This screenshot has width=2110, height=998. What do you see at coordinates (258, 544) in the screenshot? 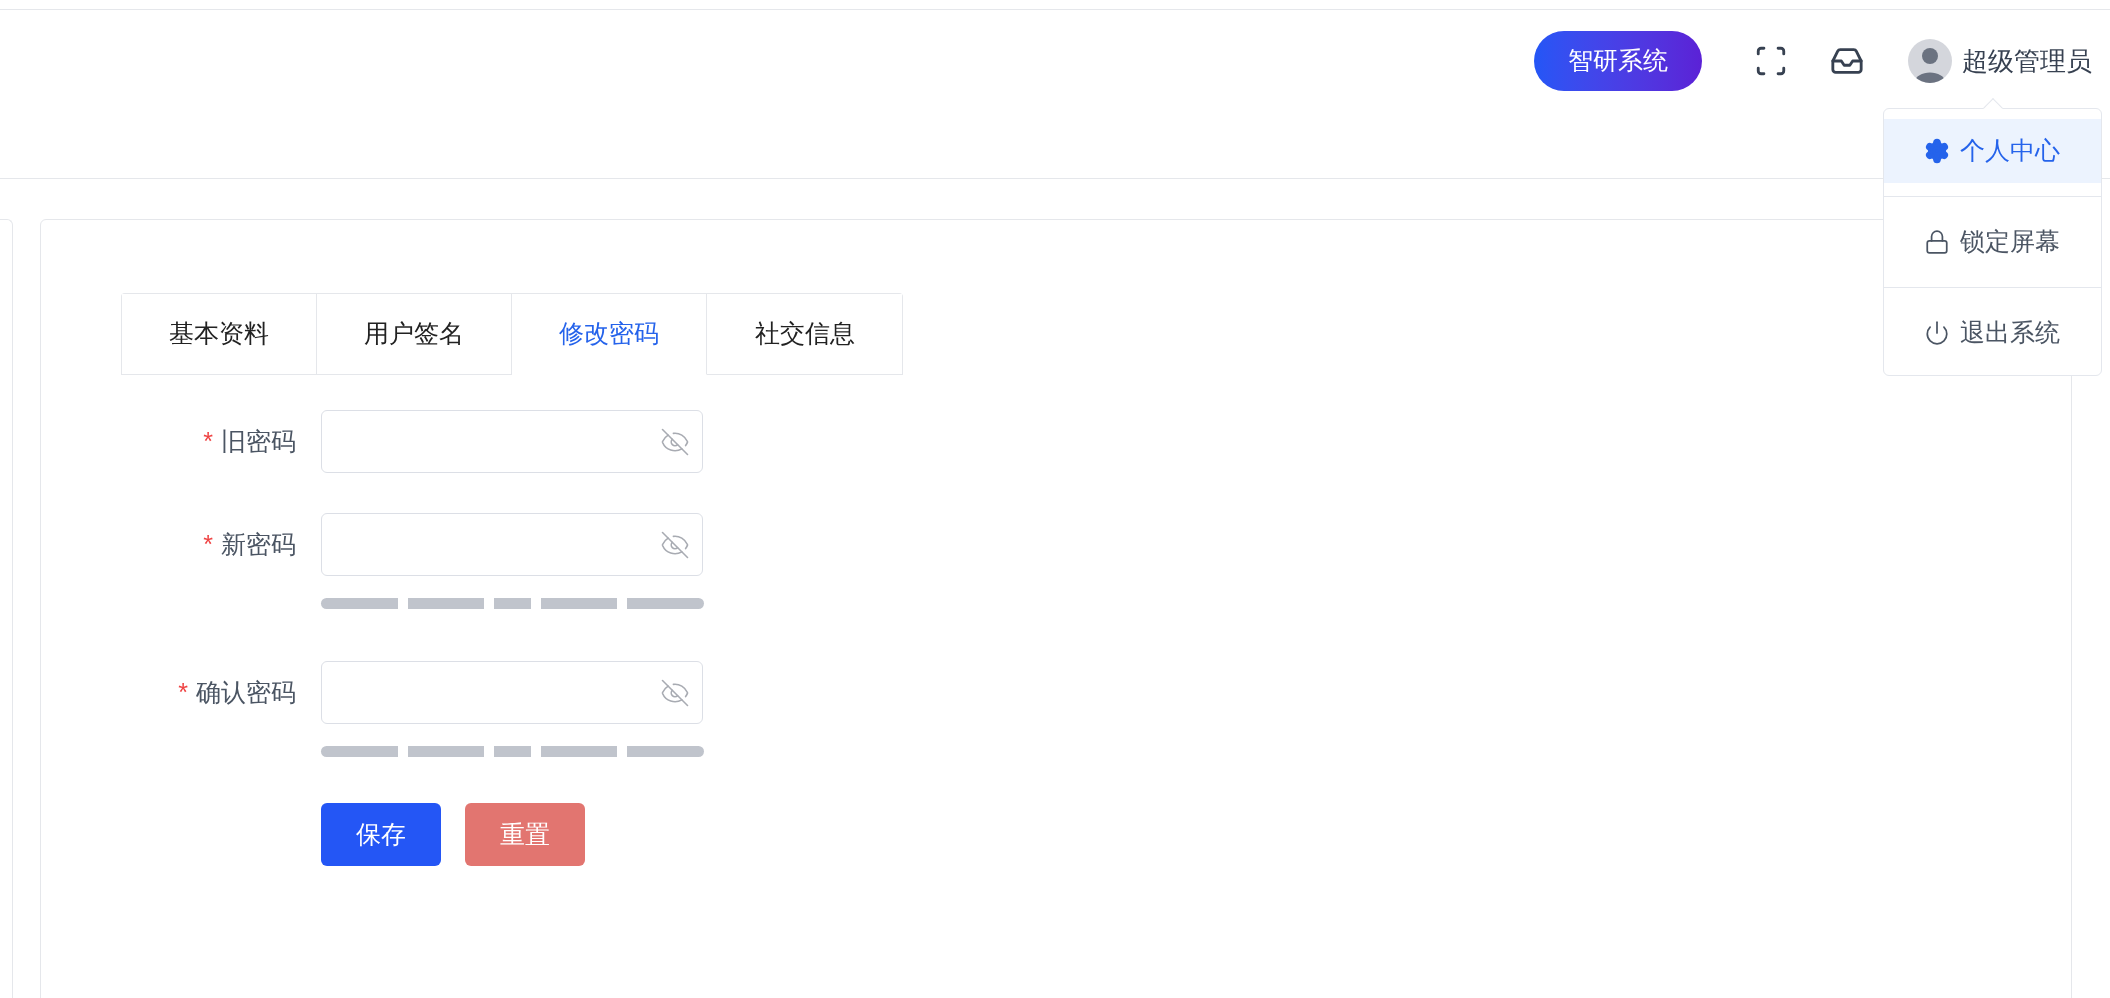
I see `field-label: 新密码` at bounding box center [258, 544].